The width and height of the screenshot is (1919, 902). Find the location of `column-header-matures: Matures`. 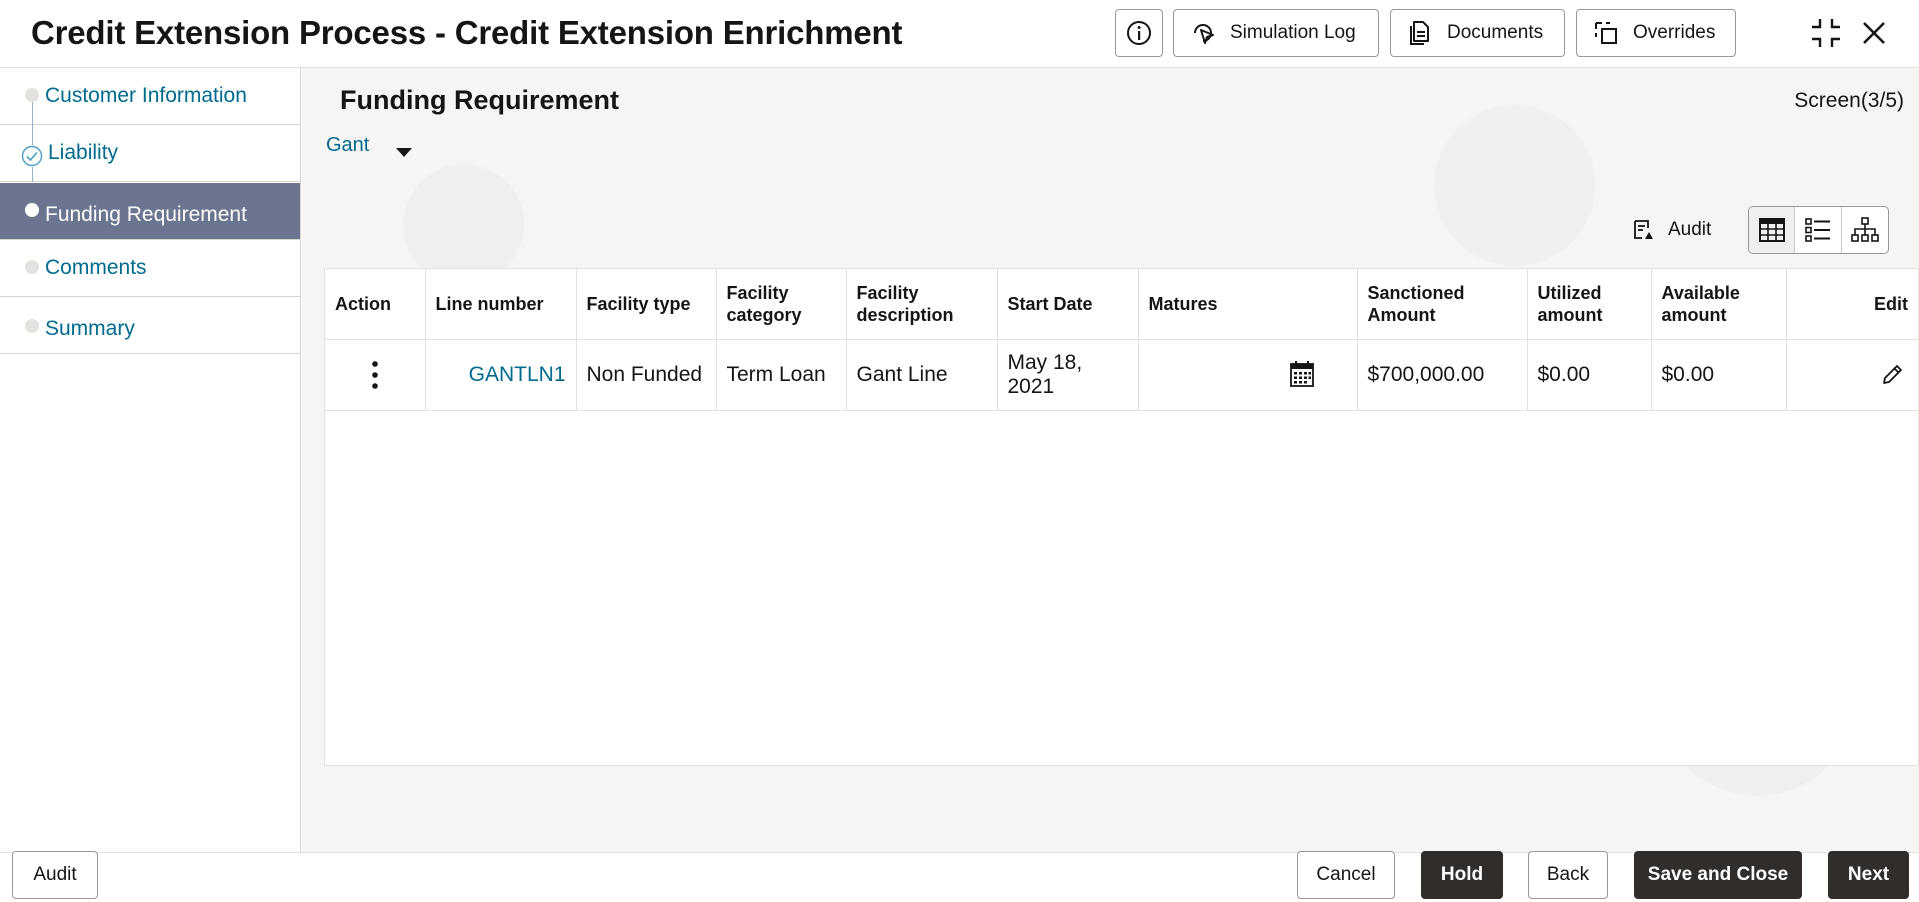

column-header-matures: Matures is located at coordinates (1248, 304).